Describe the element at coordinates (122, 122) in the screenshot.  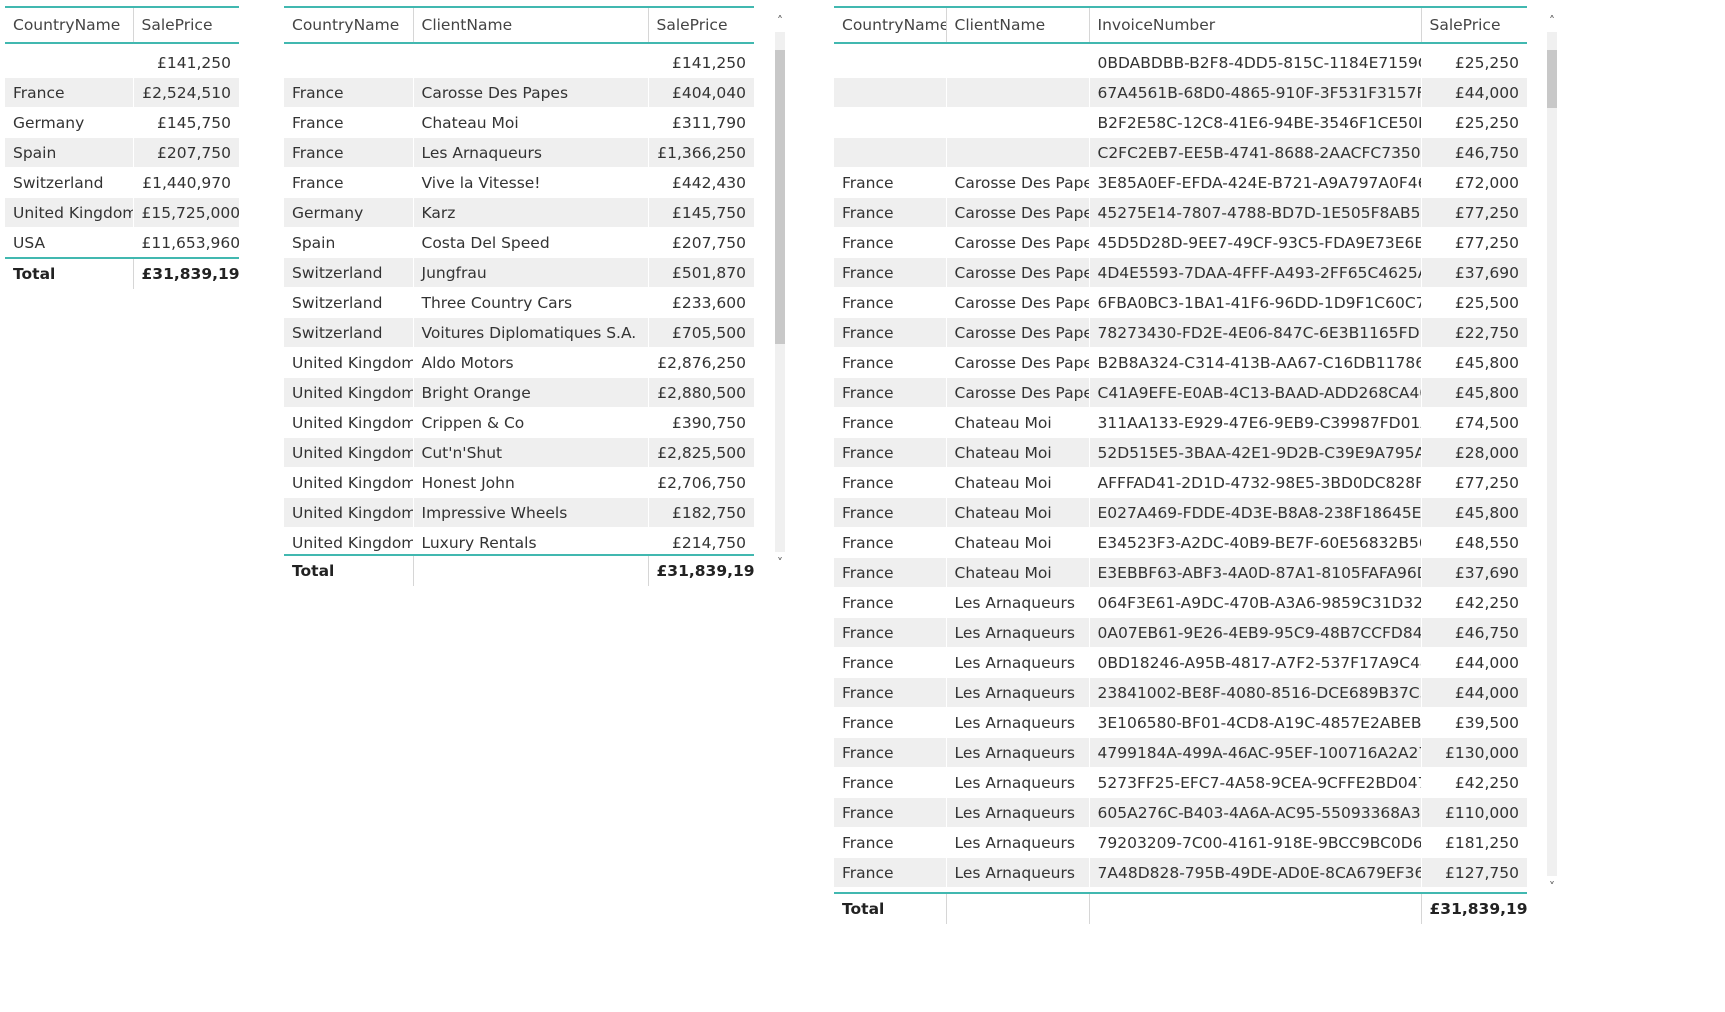
I see `table-row: Germany £145,750` at that location.